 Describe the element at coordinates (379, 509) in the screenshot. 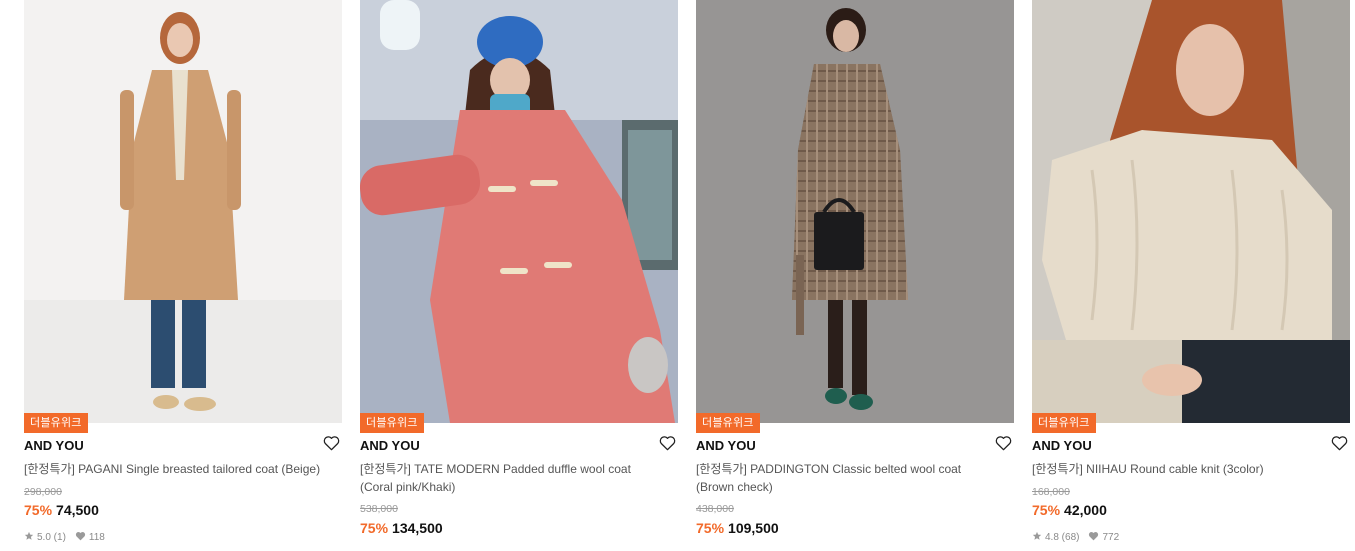

I see `original-price: 538,000` at that location.